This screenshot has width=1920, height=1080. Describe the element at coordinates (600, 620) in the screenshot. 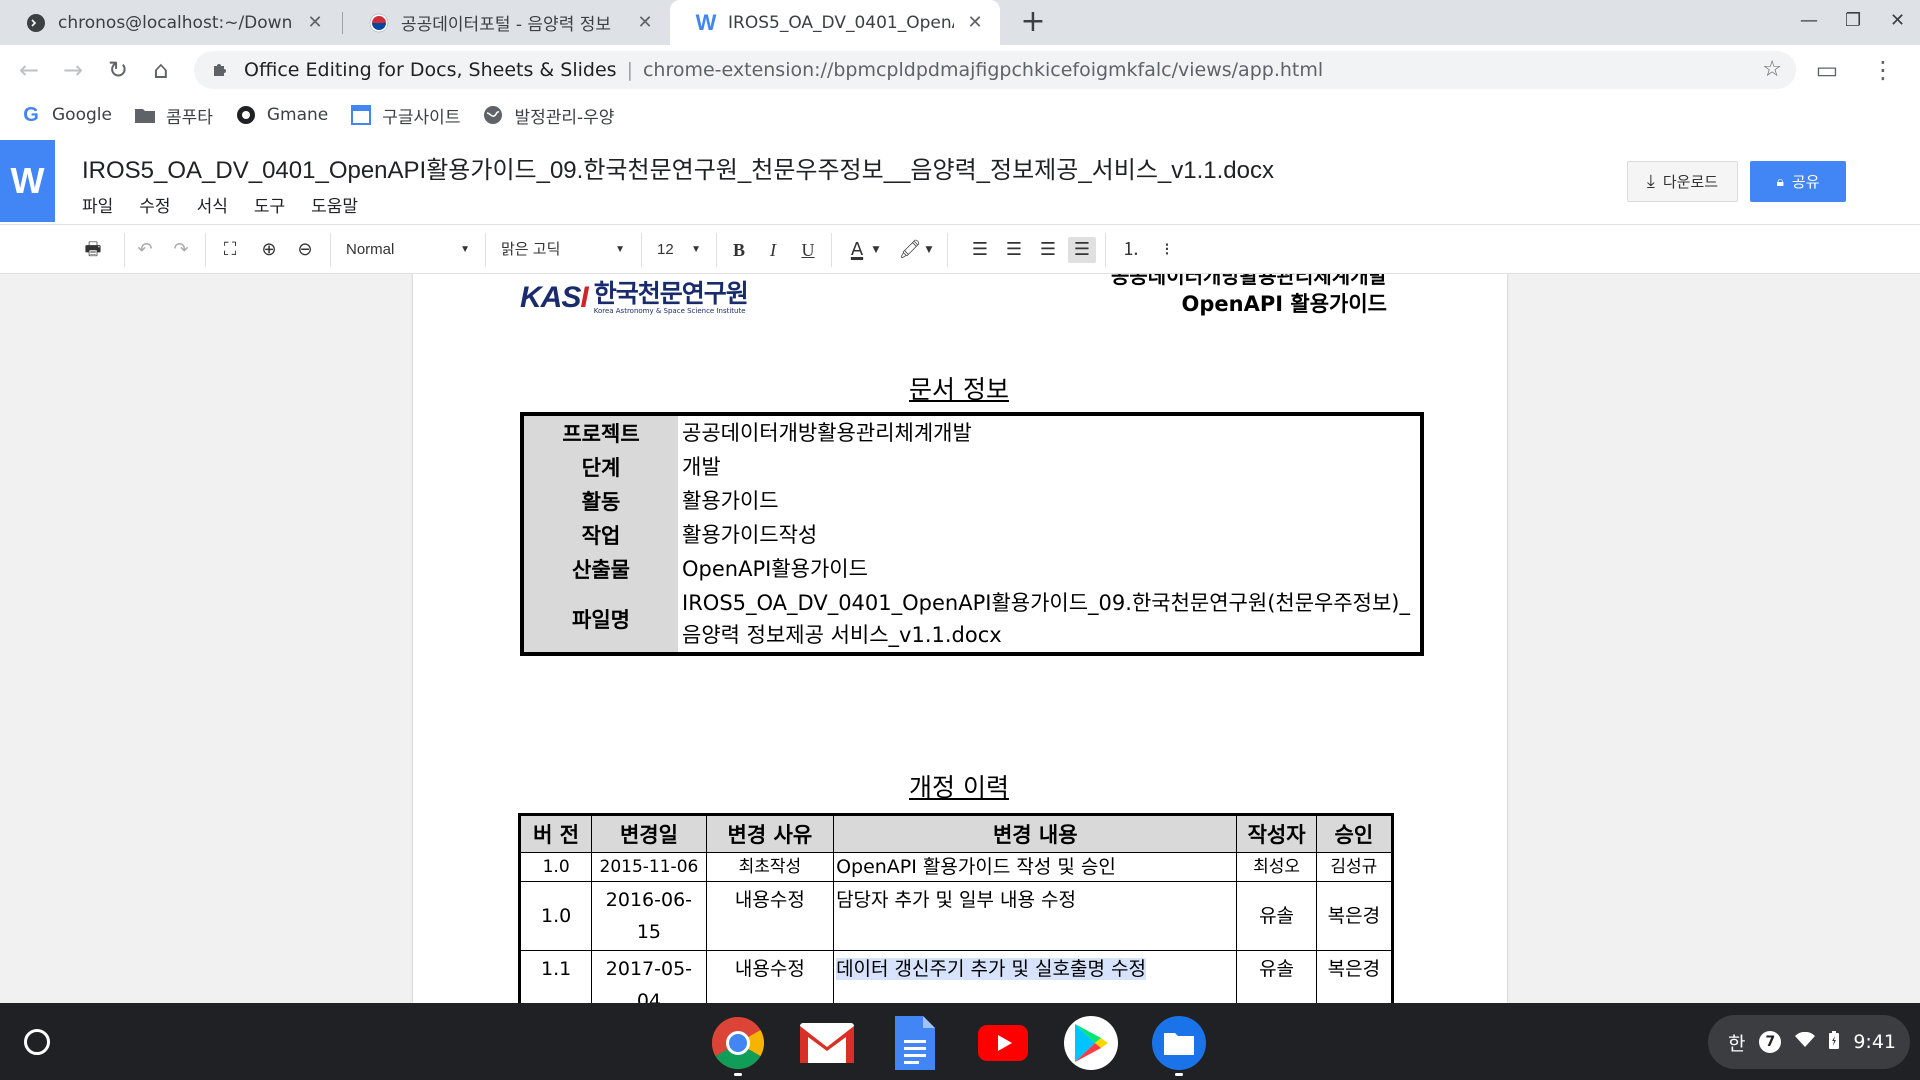

I see `info-label: 파일명` at that location.